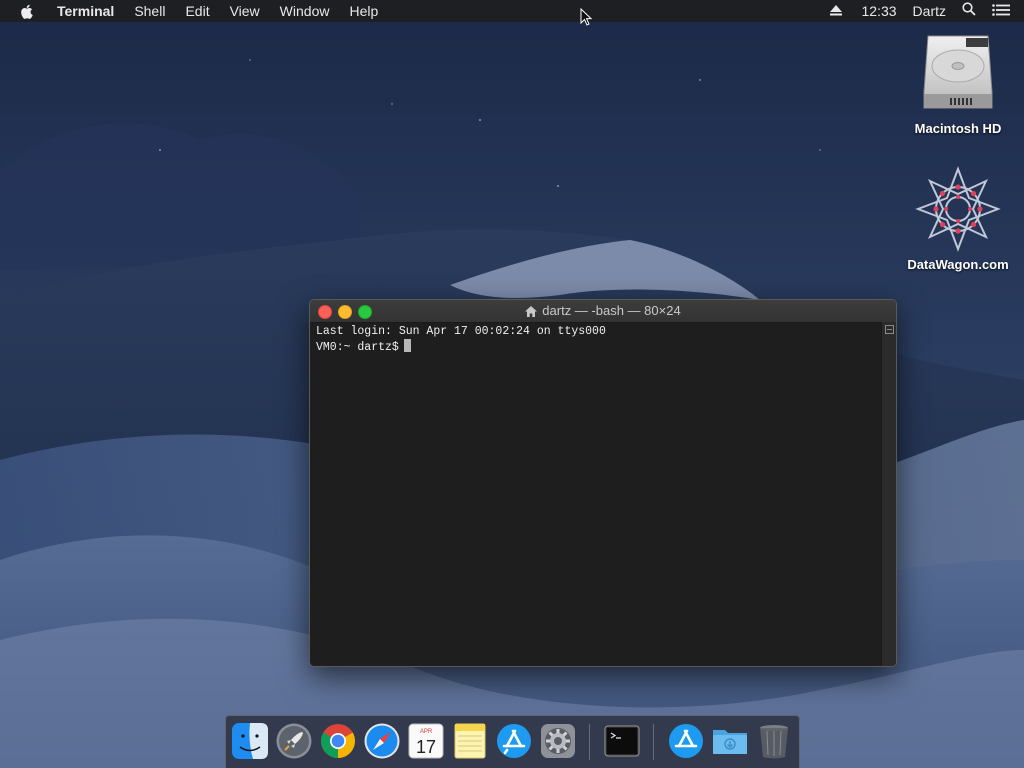  I want to click on menu-user: Dartz, so click(929, 11).